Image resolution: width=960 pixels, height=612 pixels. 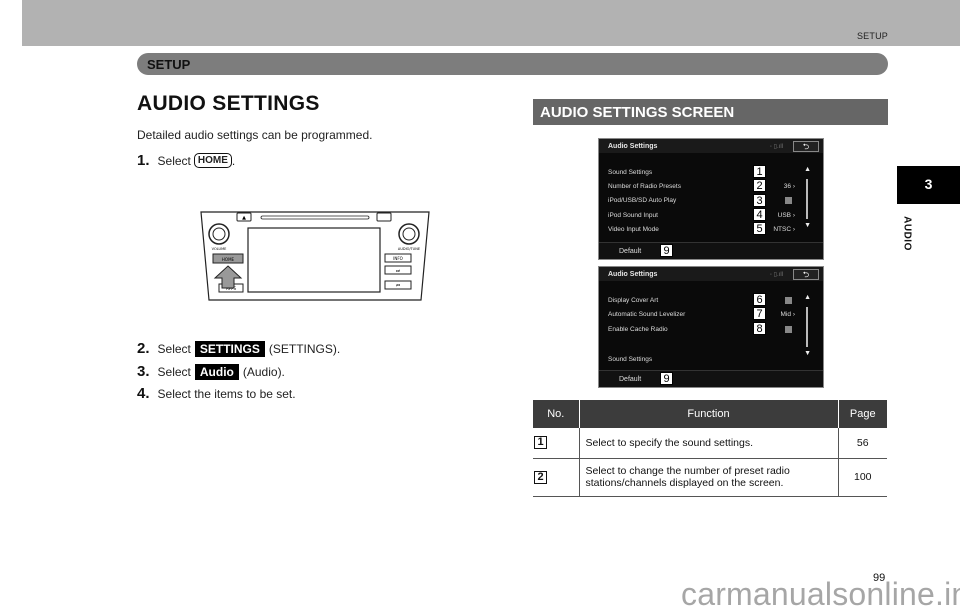 I want to click on table-header-row: No. Function Page, so click(x=710, y=414).